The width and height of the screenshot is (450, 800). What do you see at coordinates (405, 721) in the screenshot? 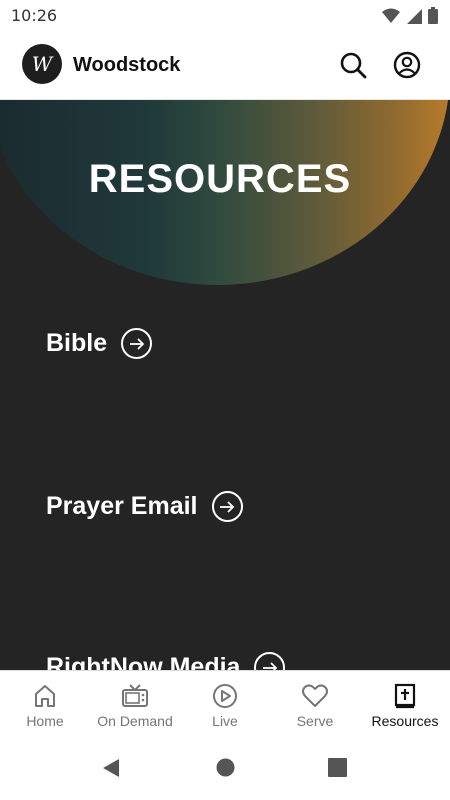
I see `nav-label: Resources` at bounding box center [405, 721].